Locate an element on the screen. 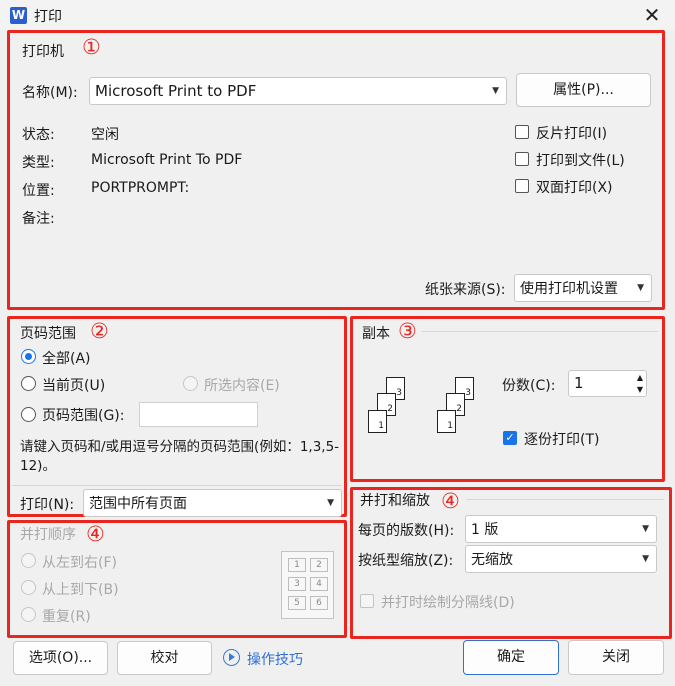  order-cell: 1 is located at coordinates (297, 565).